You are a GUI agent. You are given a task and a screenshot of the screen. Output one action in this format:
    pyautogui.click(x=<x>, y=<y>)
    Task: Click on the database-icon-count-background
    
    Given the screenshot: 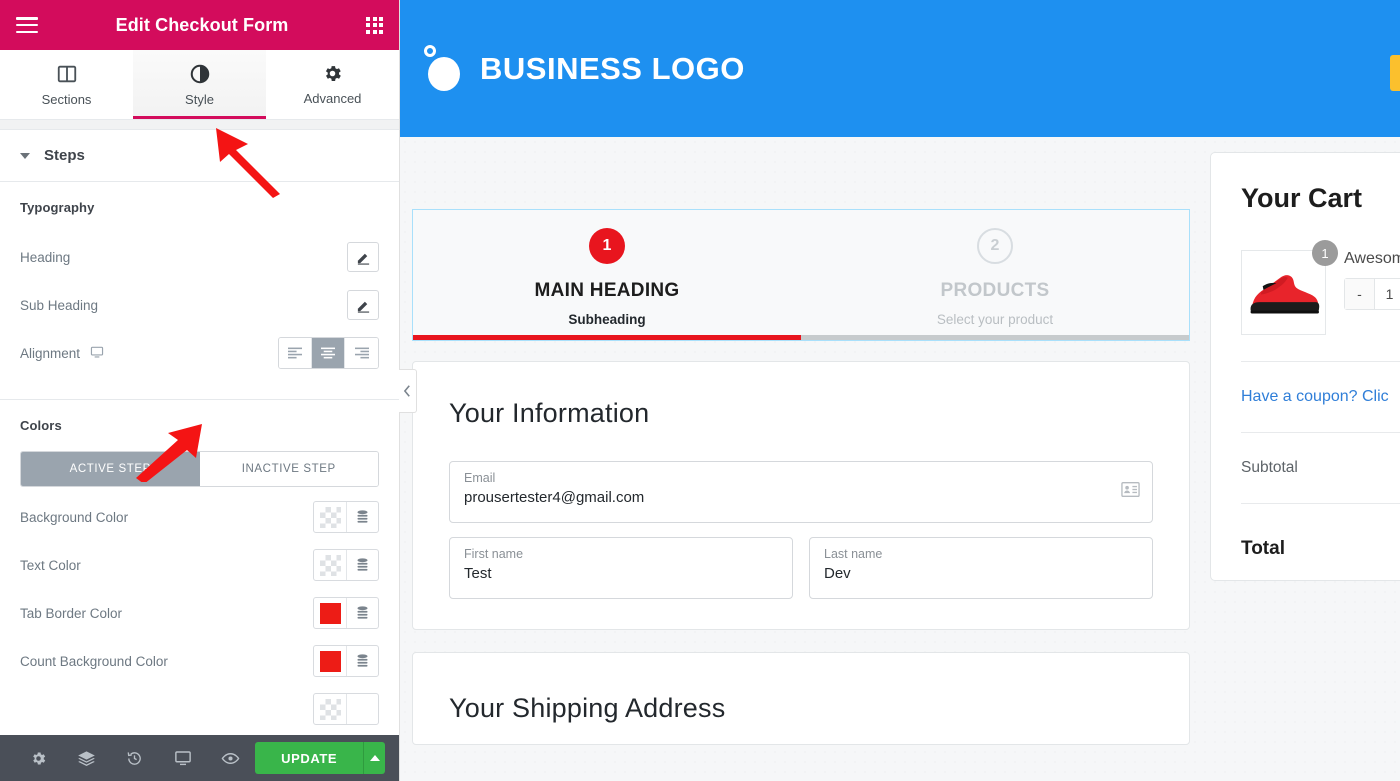 What is the action you would take?
    pyautogui.click(x=362, y=661)
    